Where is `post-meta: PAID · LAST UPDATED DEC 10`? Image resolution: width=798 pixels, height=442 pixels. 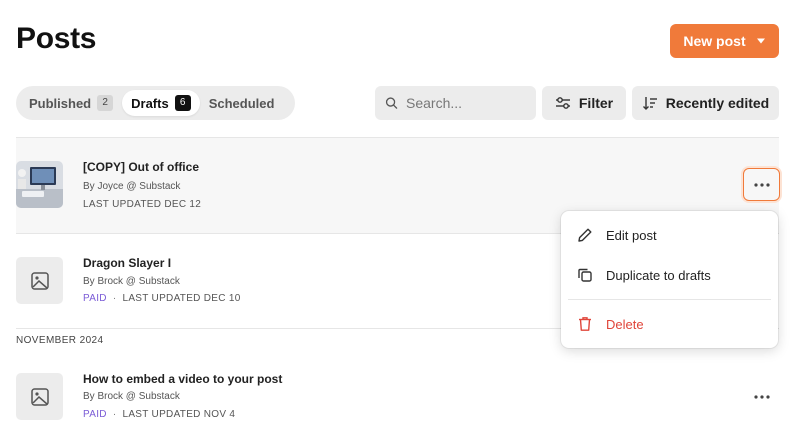
post-meta: PAID · LAST UPDATED DEC 10 is located at coordinates (162, 298).